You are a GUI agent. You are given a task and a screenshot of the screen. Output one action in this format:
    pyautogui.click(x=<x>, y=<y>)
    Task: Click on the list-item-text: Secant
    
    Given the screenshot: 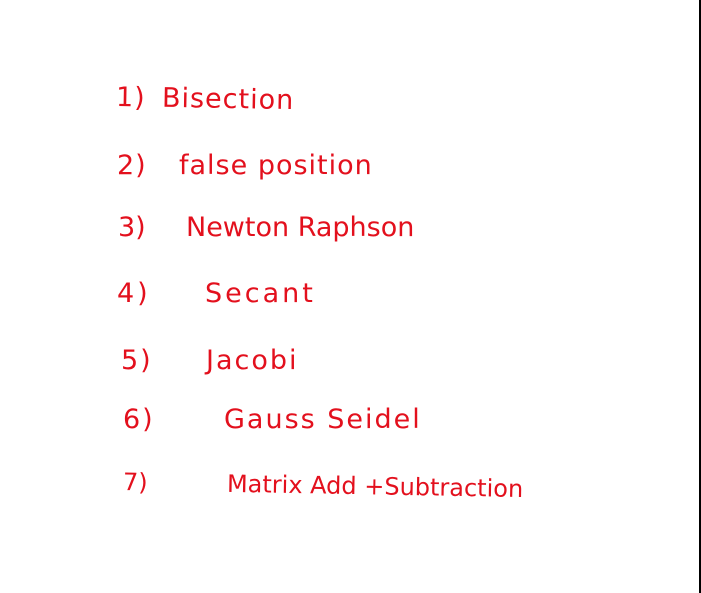 What is the action you would take?
    pyautogui.click(x=260, y=293)
    